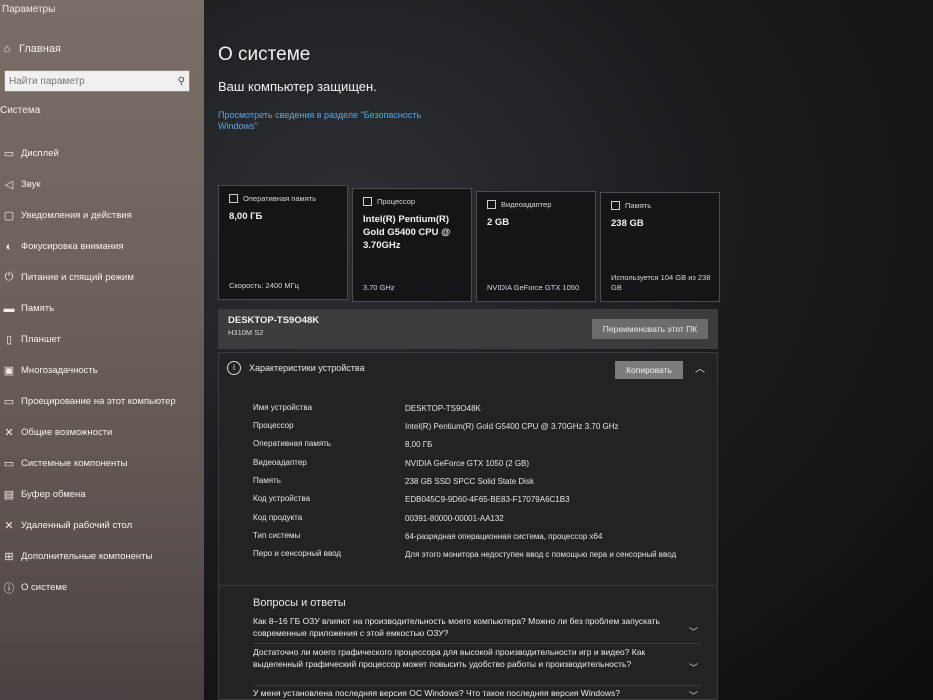 The width and height of the screenshot is (933, 700). Describe the element at coordinates (76, 215) in the screenshot. I see `sidebar-item-label: Уведомления и действия` at that location.